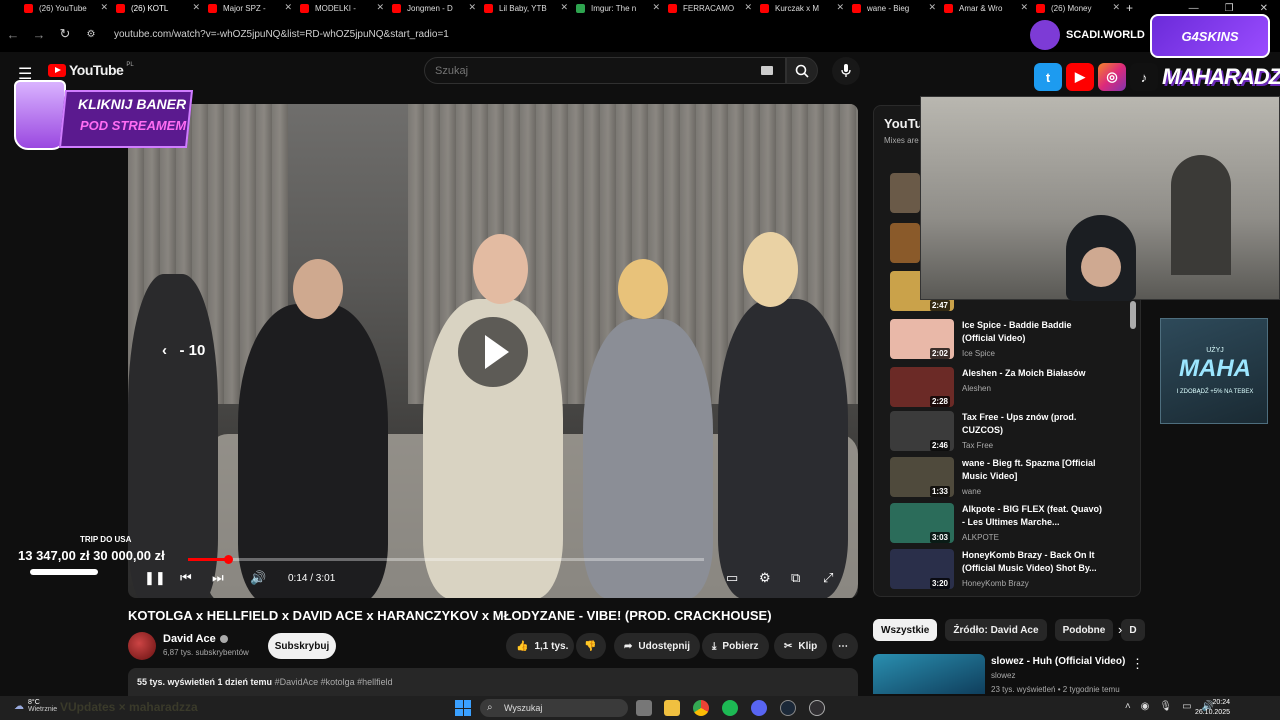 The image size is (1280, 720). What do you see at coordinates (767, 70) in the screenshot?
I see `keyboard-icon` at bounding box center [767, 70].